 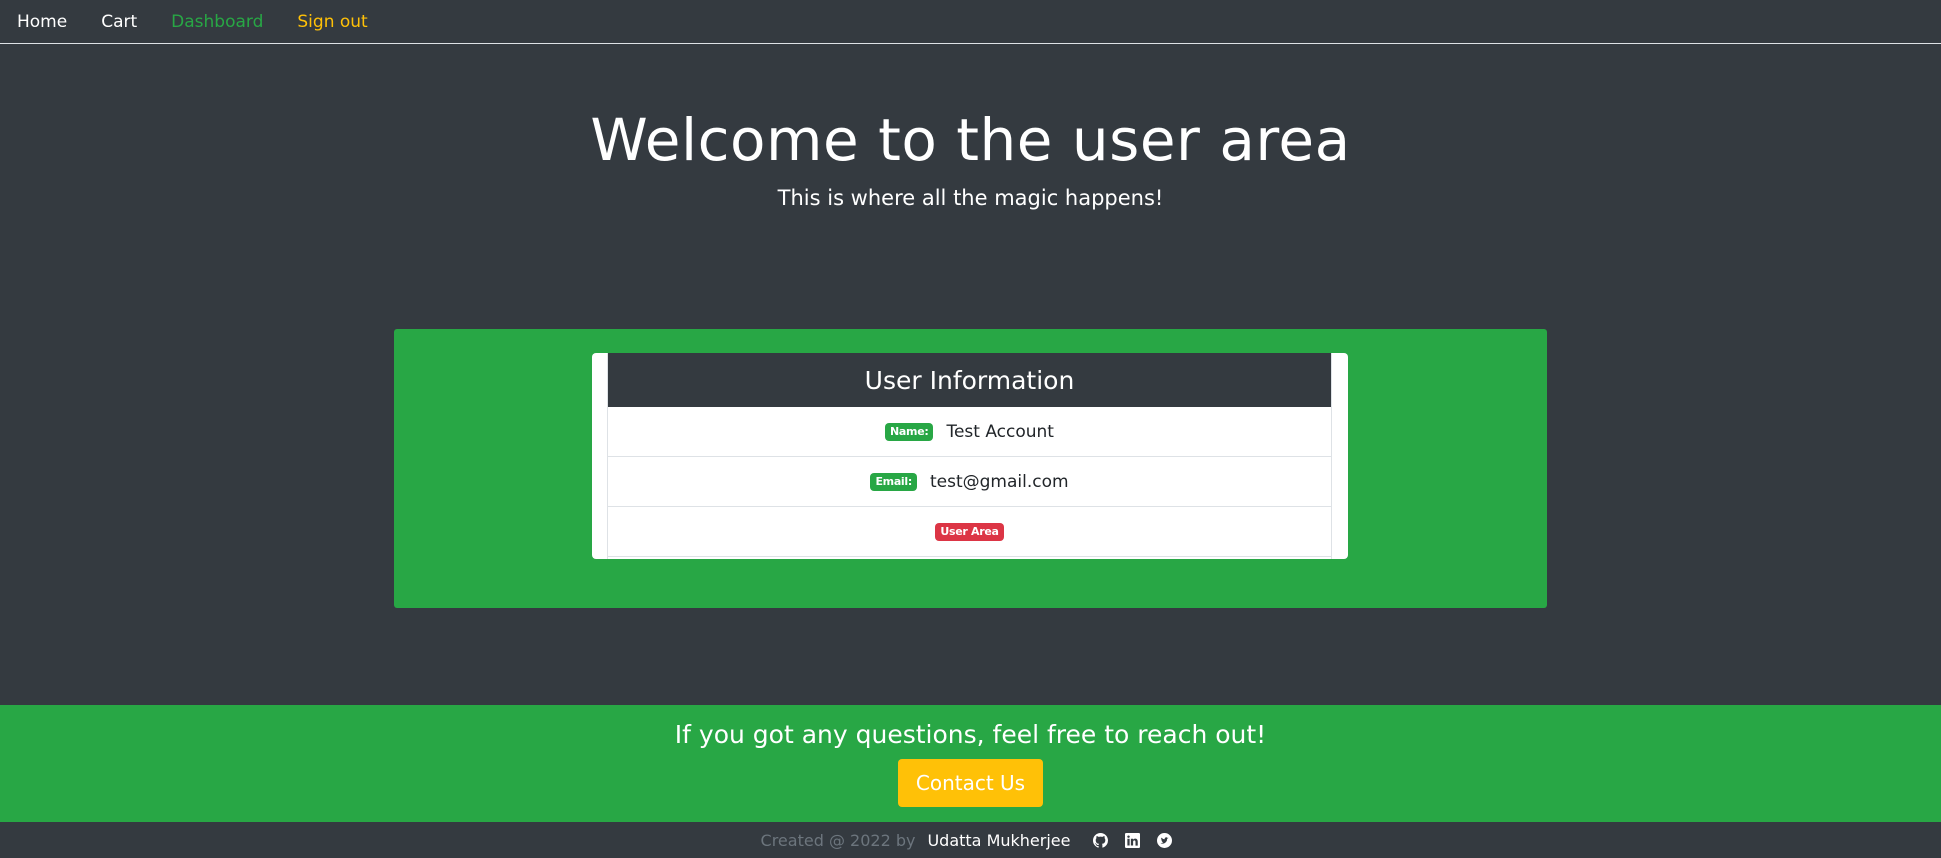 I want to click on email-value: test@gmail.com, so click(x=999, y=481).